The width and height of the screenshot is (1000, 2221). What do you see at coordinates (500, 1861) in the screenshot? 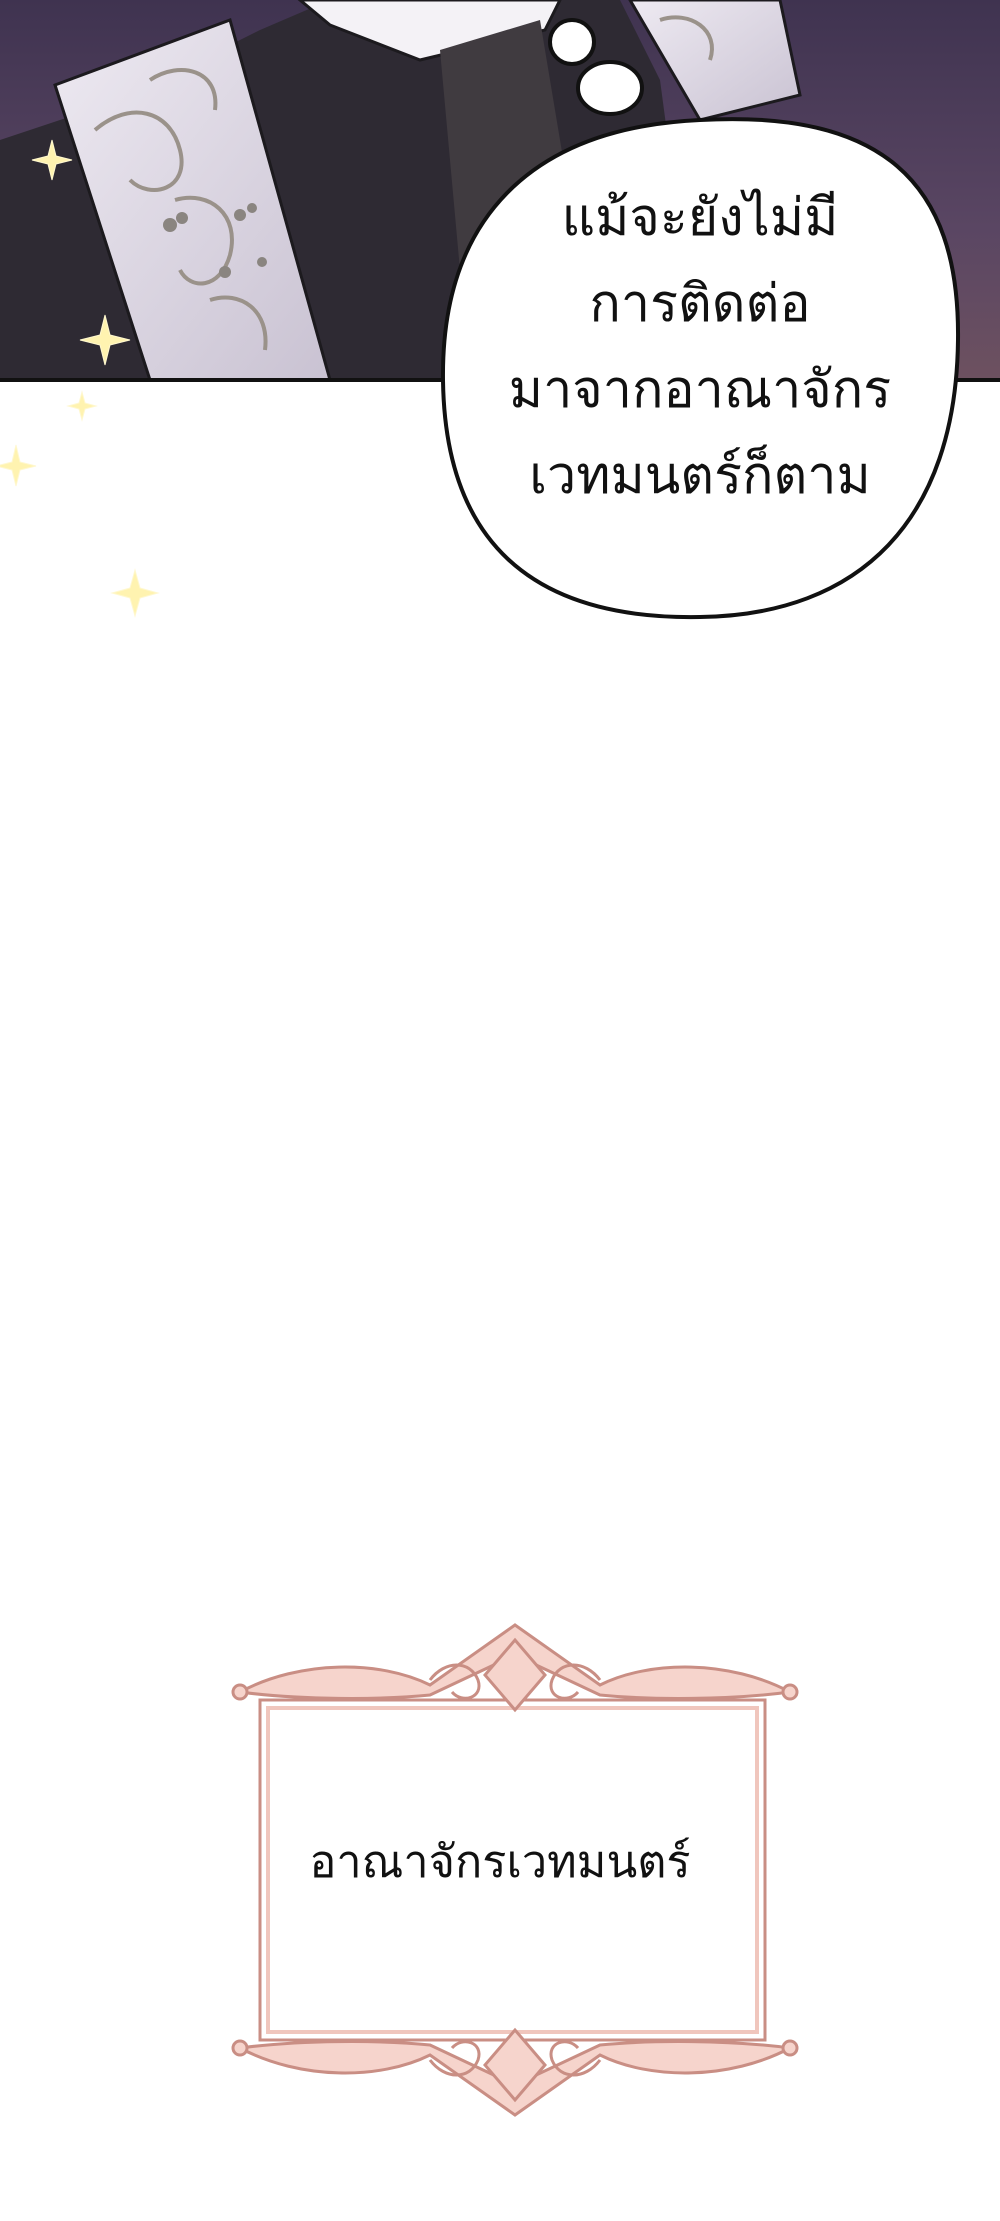
I see `location-caption: อาณาจักรเวทมนตร์` at bounding box center [500, 1861].